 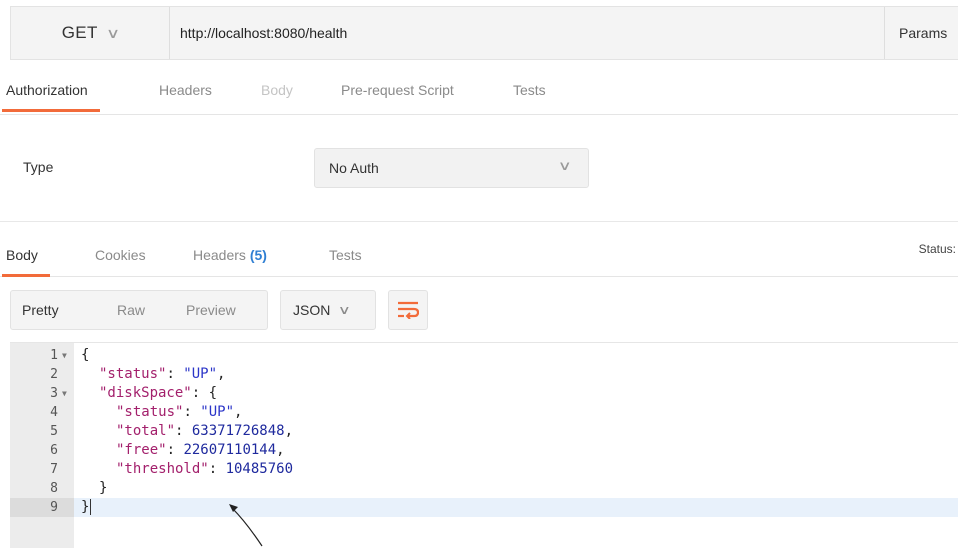 I want to click on format-select: JSON ∨, so click(x=328, y=310).